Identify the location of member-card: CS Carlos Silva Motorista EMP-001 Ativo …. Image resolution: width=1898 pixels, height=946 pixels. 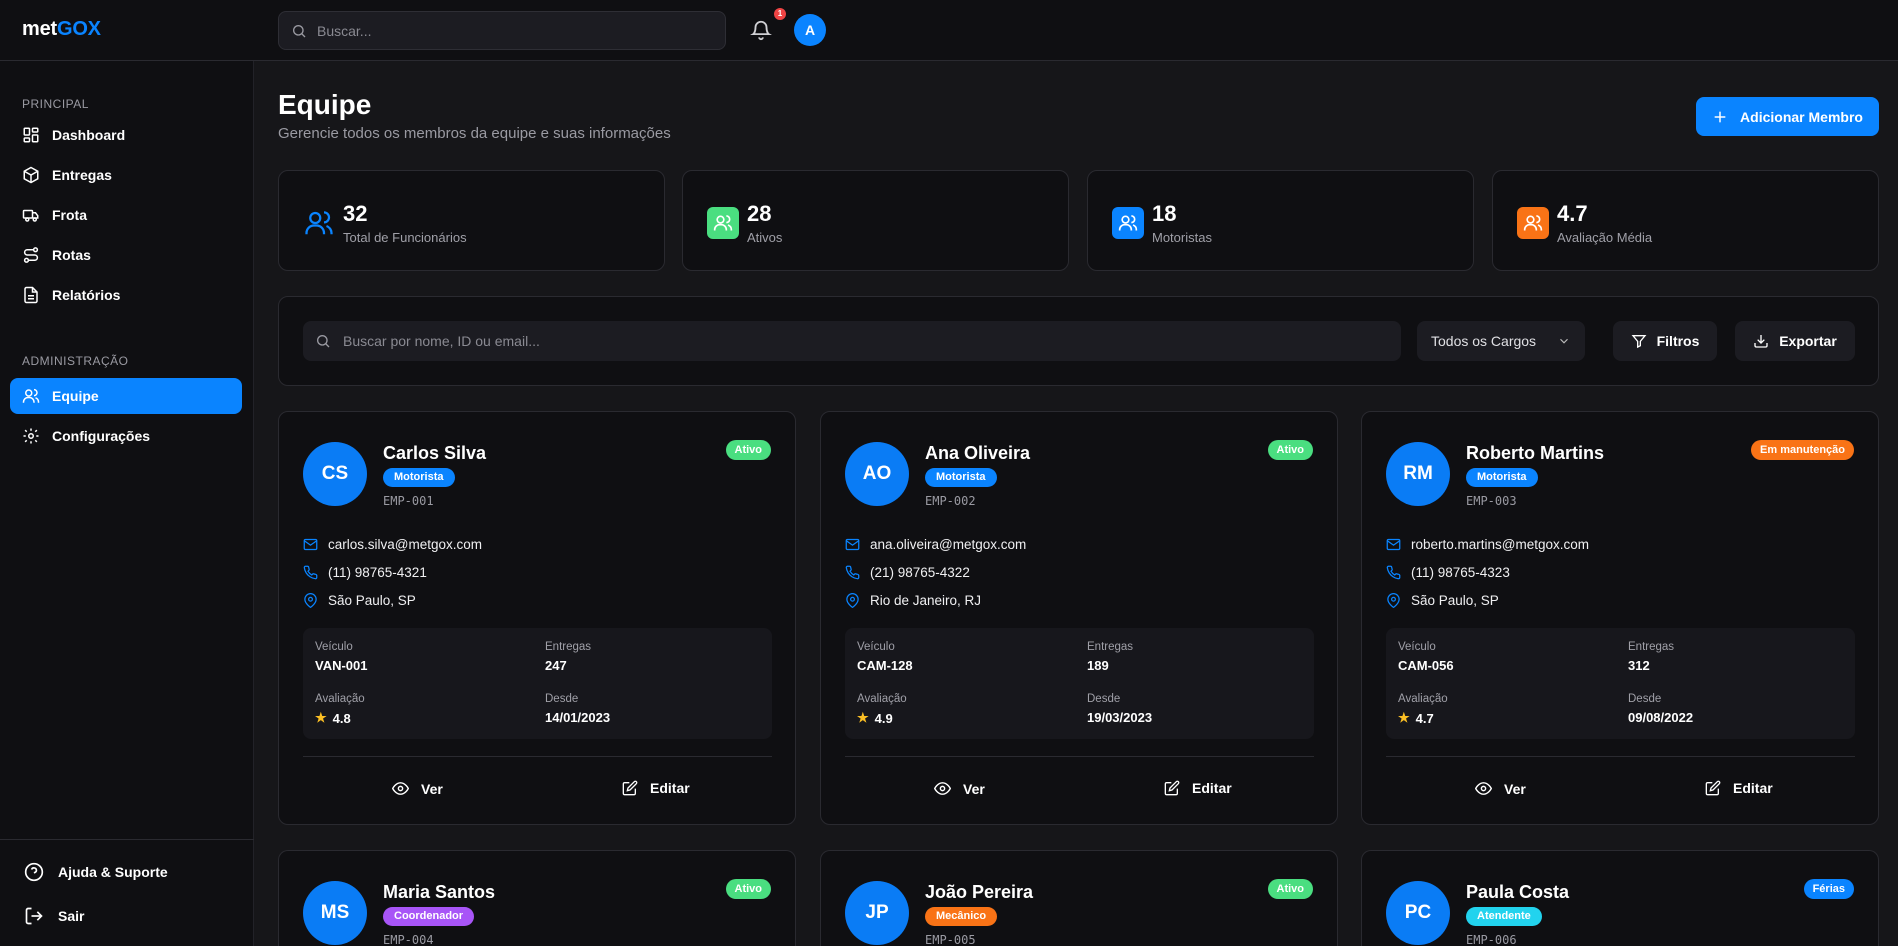
(537, 618).